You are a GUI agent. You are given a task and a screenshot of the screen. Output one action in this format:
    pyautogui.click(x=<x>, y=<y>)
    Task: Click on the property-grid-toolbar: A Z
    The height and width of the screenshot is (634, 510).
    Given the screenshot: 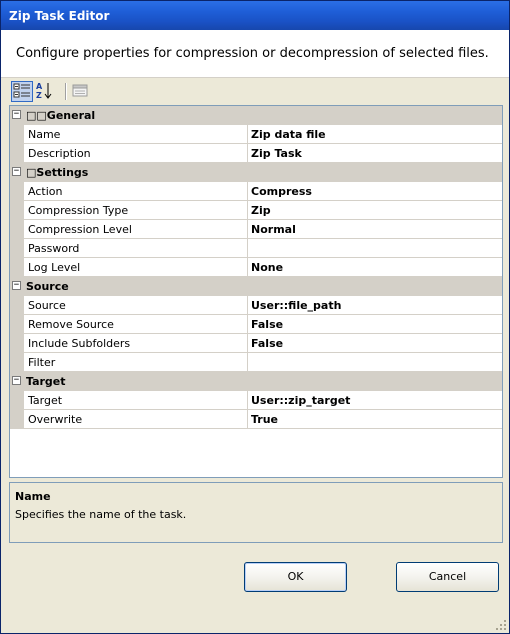 What is the action you would take?
    pyautogui.click(x=256, y=92)
    